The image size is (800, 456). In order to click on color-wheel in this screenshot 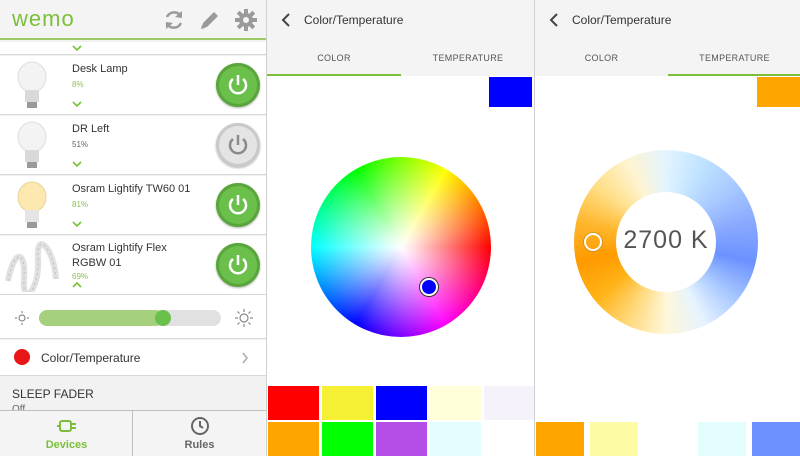, I will do `click(401, 247)`.